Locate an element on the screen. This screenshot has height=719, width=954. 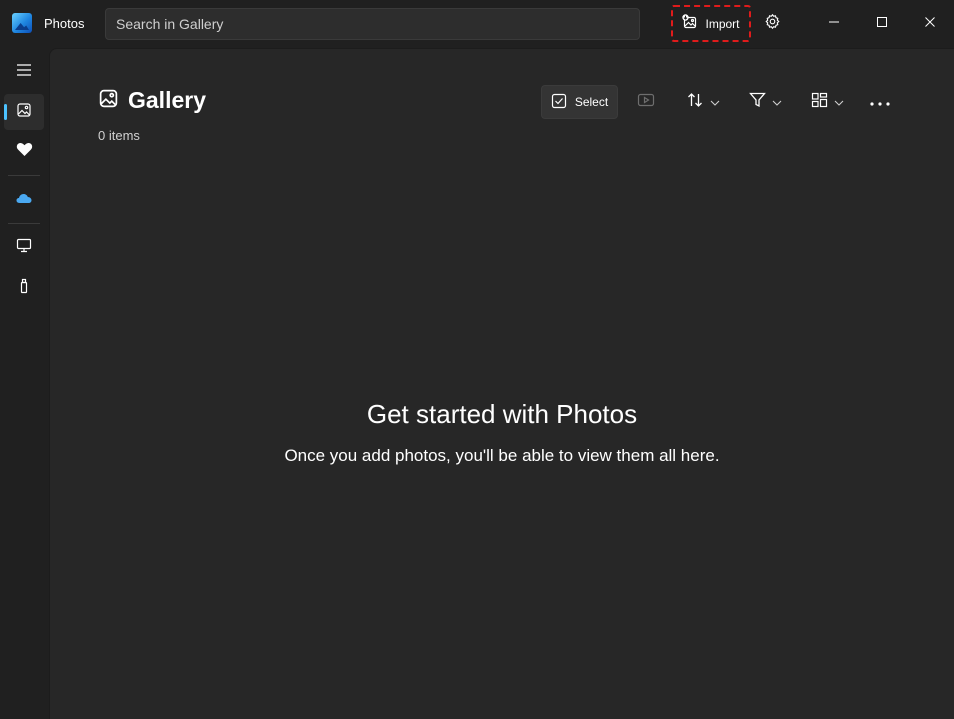
import-icon is located at coordinates (690, 23).